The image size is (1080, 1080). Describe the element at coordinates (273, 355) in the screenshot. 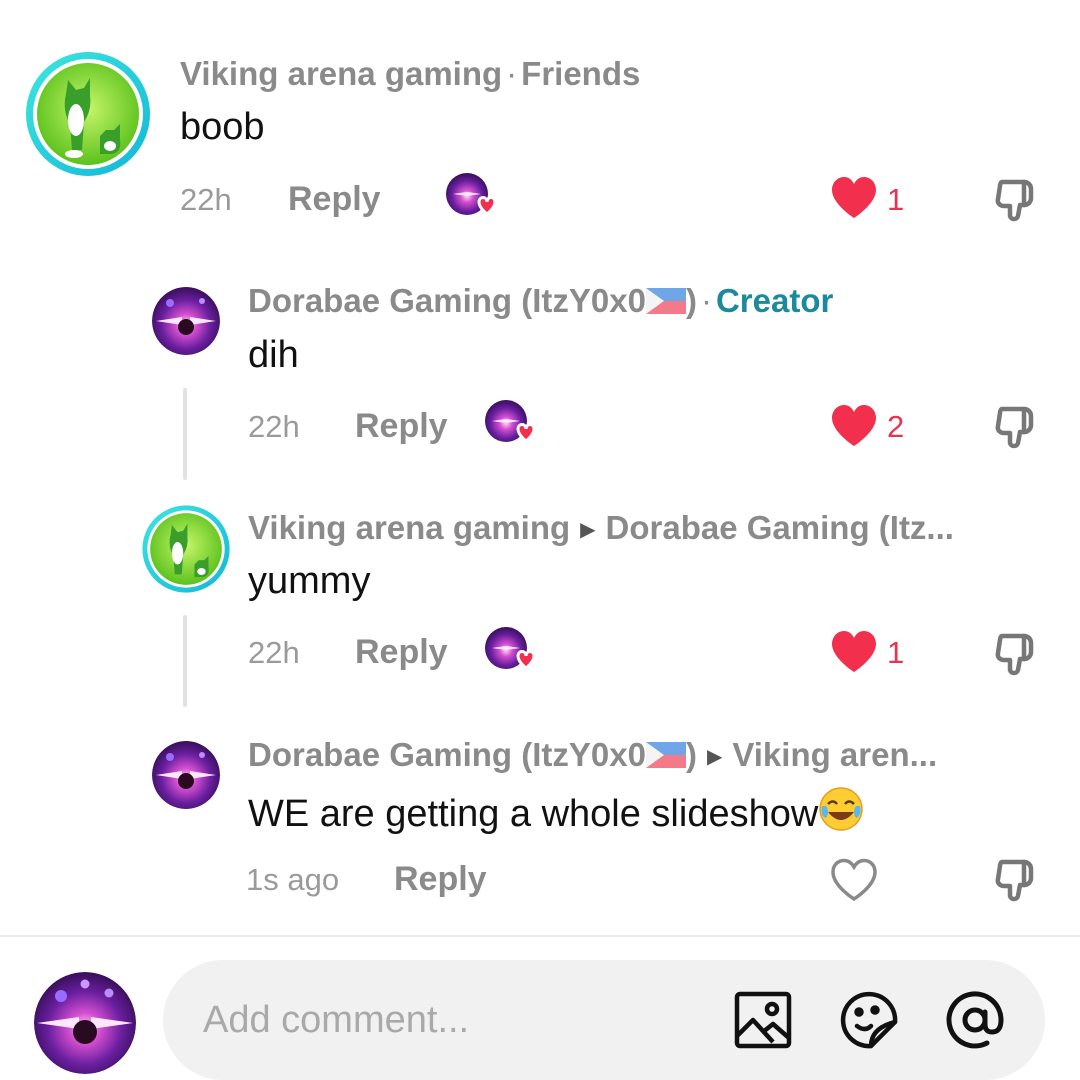

I see `comment-text: dih` at that location.